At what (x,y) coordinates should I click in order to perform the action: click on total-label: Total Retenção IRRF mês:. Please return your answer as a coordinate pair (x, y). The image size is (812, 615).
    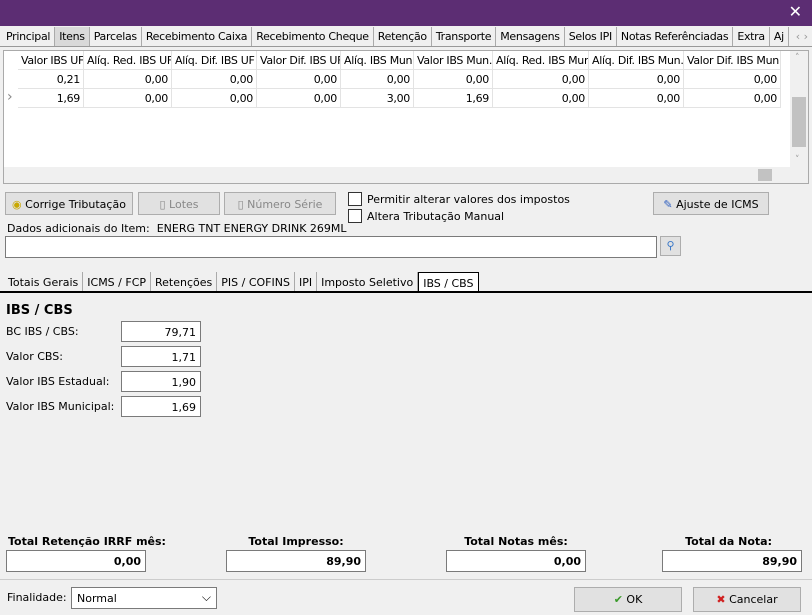
    Looking at the image, I should click on (87, 541).